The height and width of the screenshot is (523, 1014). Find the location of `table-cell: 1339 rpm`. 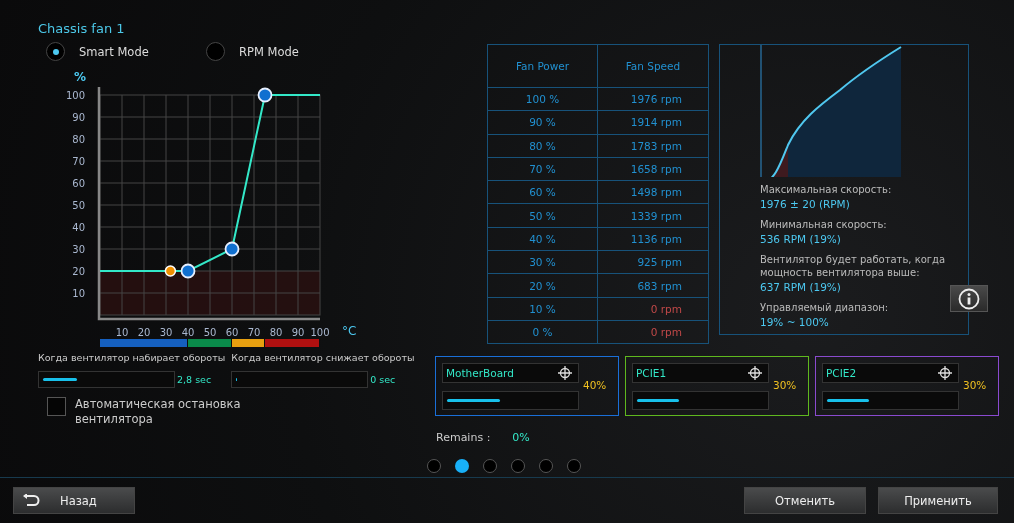

table-cell: 1339 rpm is located at coordinates (653, 216).